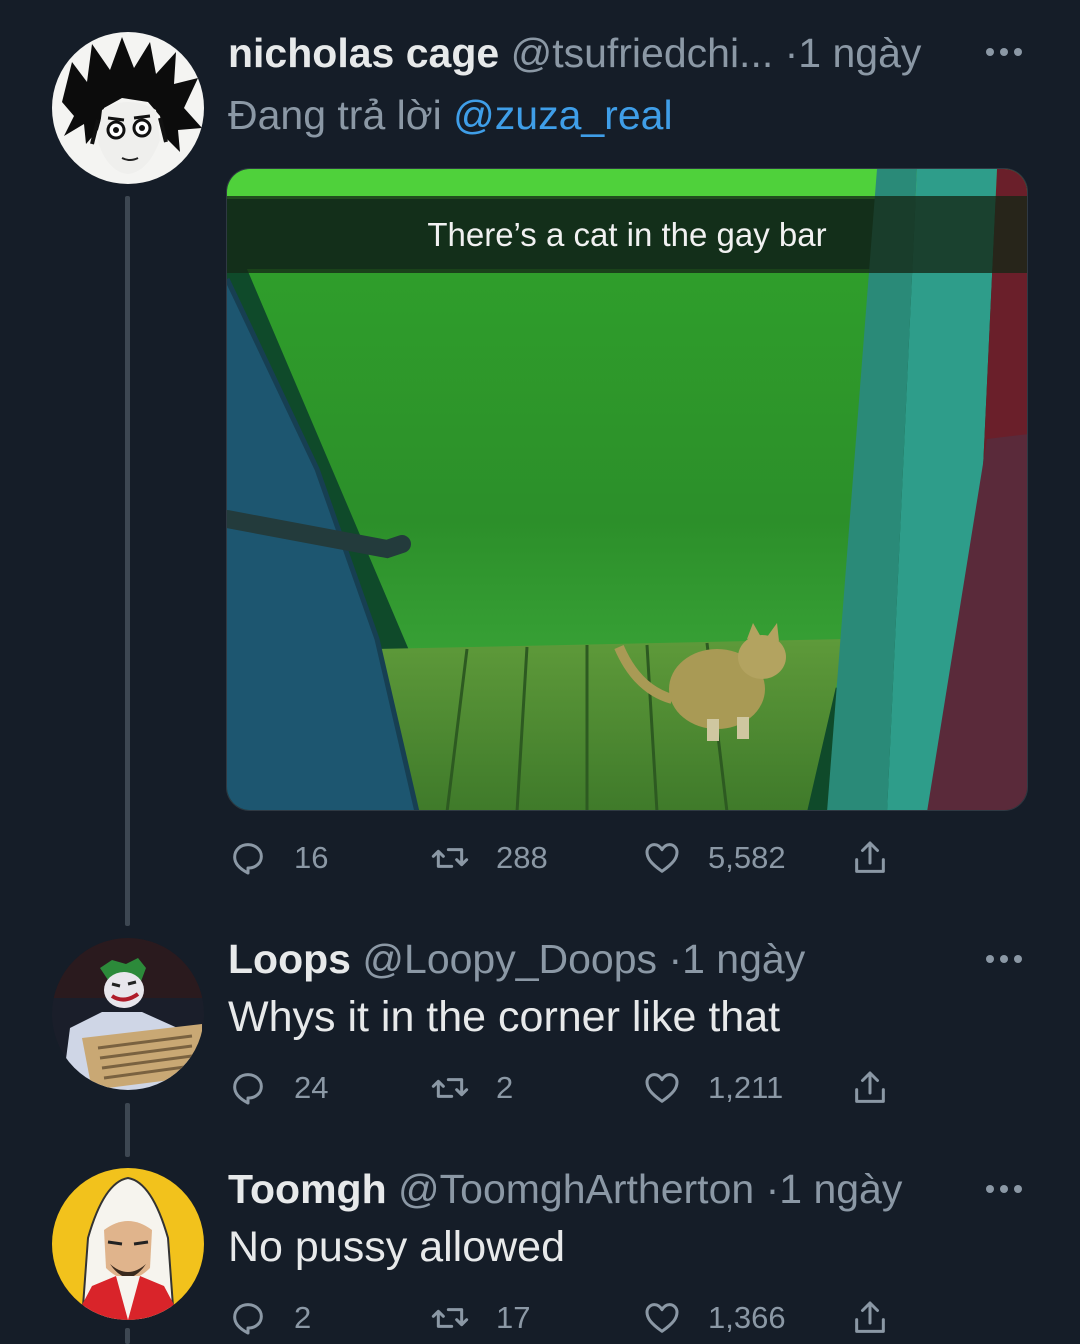 Image resolution: width=1080 pixels, height=1344 pixels. Describe the element at coordinates (576, 1189) in the screenshot. I see `user-handle: @ToomghArtherton` at that location.